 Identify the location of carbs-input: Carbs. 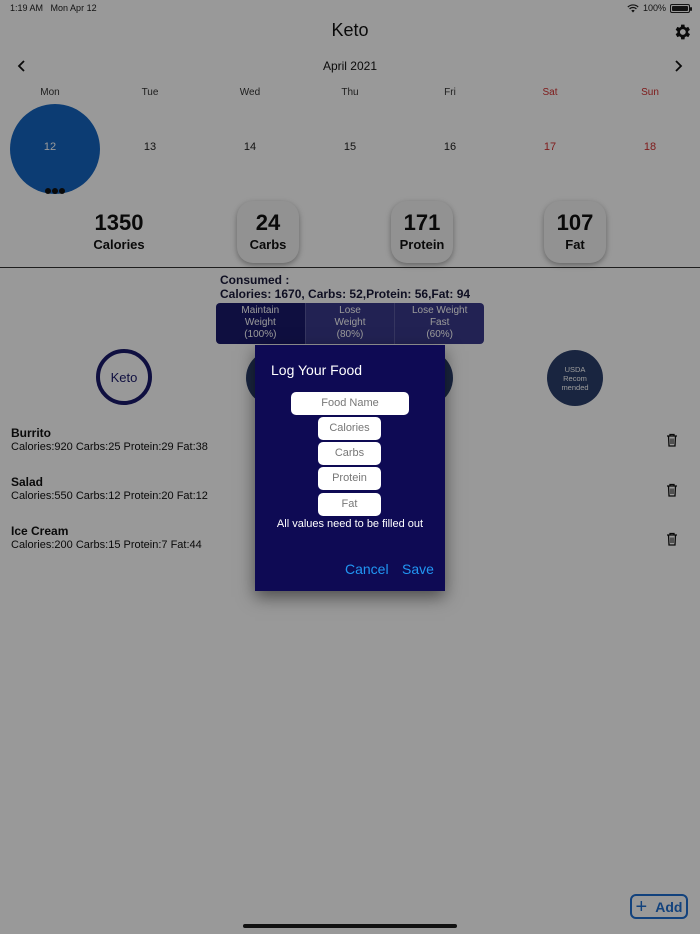
(349, 453).